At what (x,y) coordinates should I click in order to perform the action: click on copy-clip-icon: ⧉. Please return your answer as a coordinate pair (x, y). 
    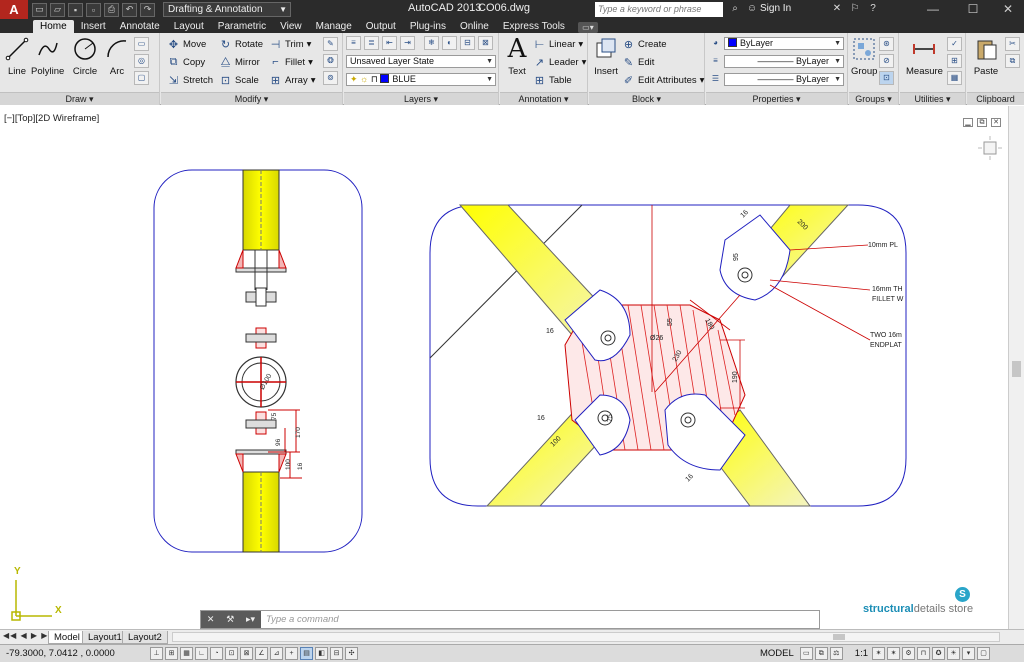
    Looking at the image, I should click on (1012, 61).